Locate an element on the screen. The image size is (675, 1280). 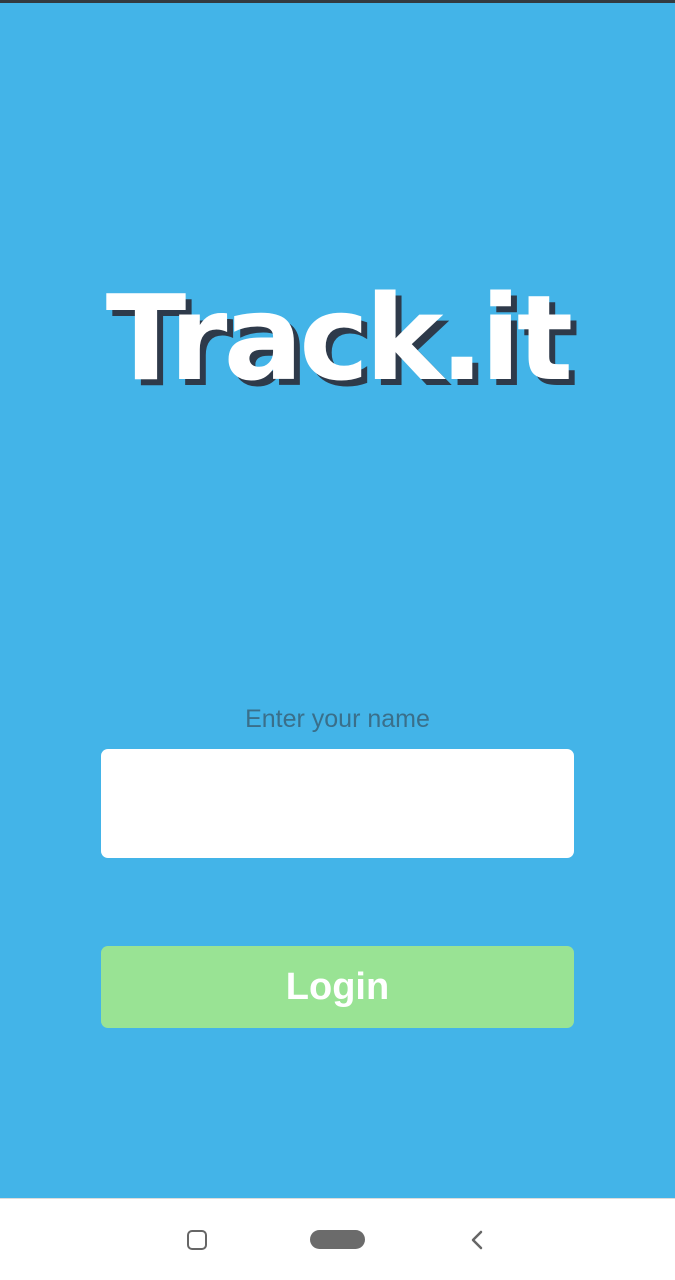
app-logo-title: Track.it is located at coordinates (339, 338).